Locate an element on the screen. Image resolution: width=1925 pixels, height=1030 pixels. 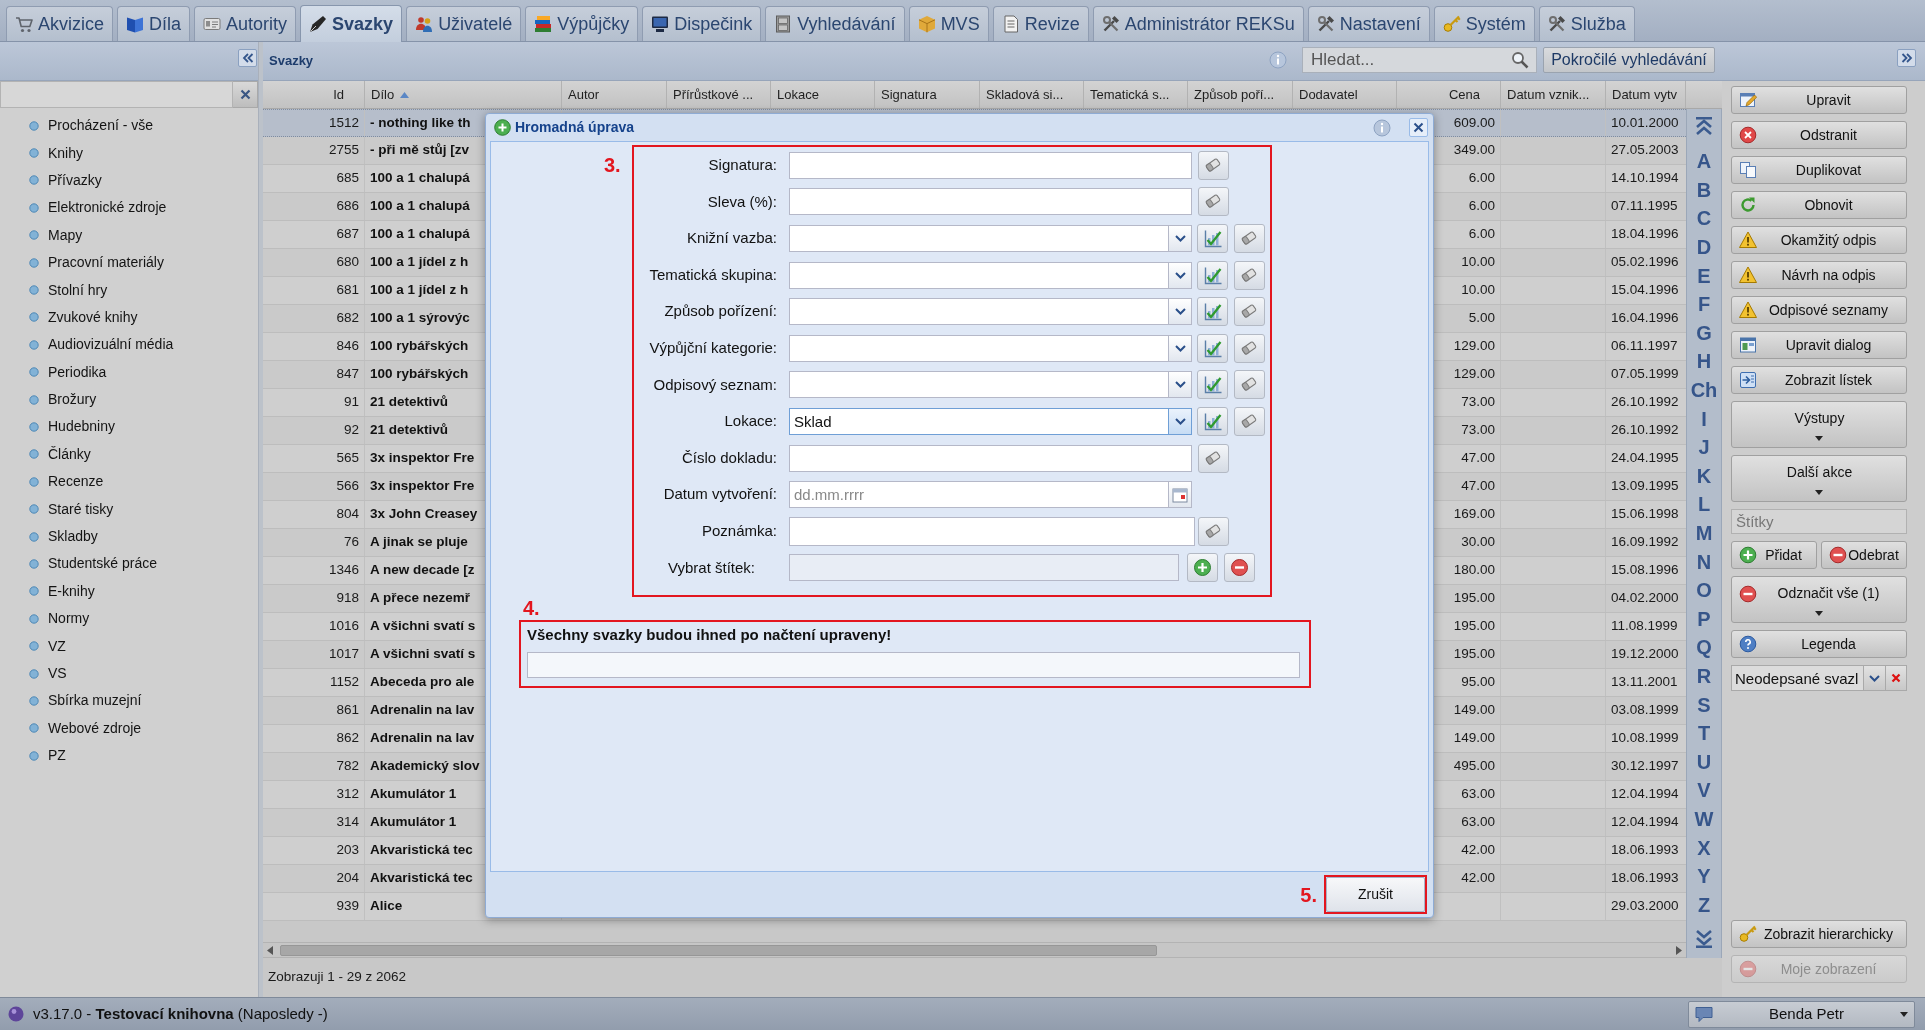
letter-link: W is located at coordinates (1704, 819).